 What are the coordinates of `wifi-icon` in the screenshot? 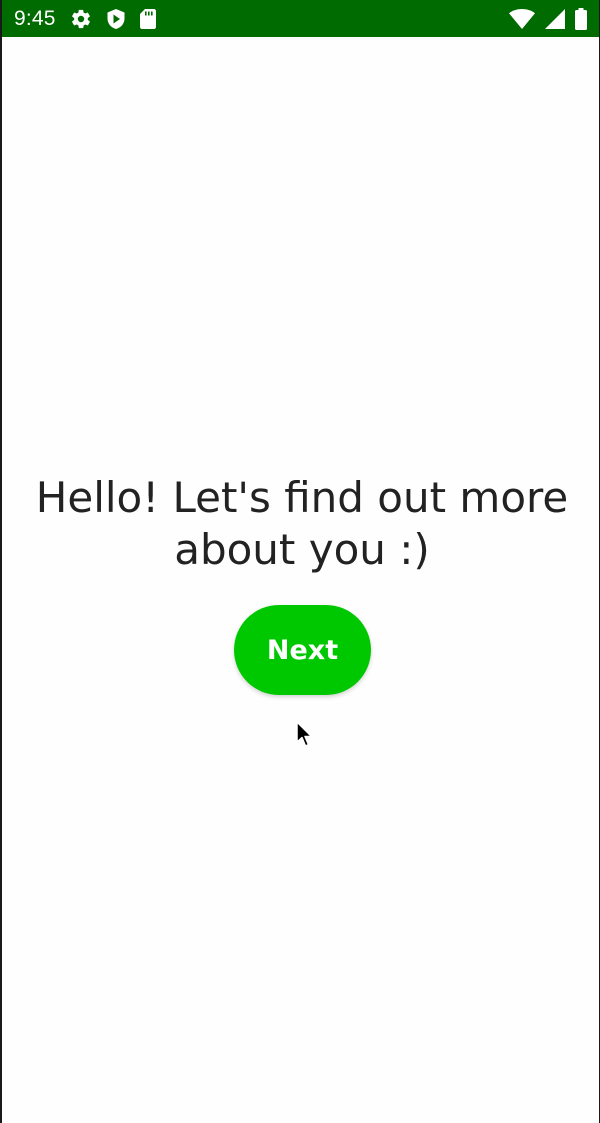 It's located at (522, 18).